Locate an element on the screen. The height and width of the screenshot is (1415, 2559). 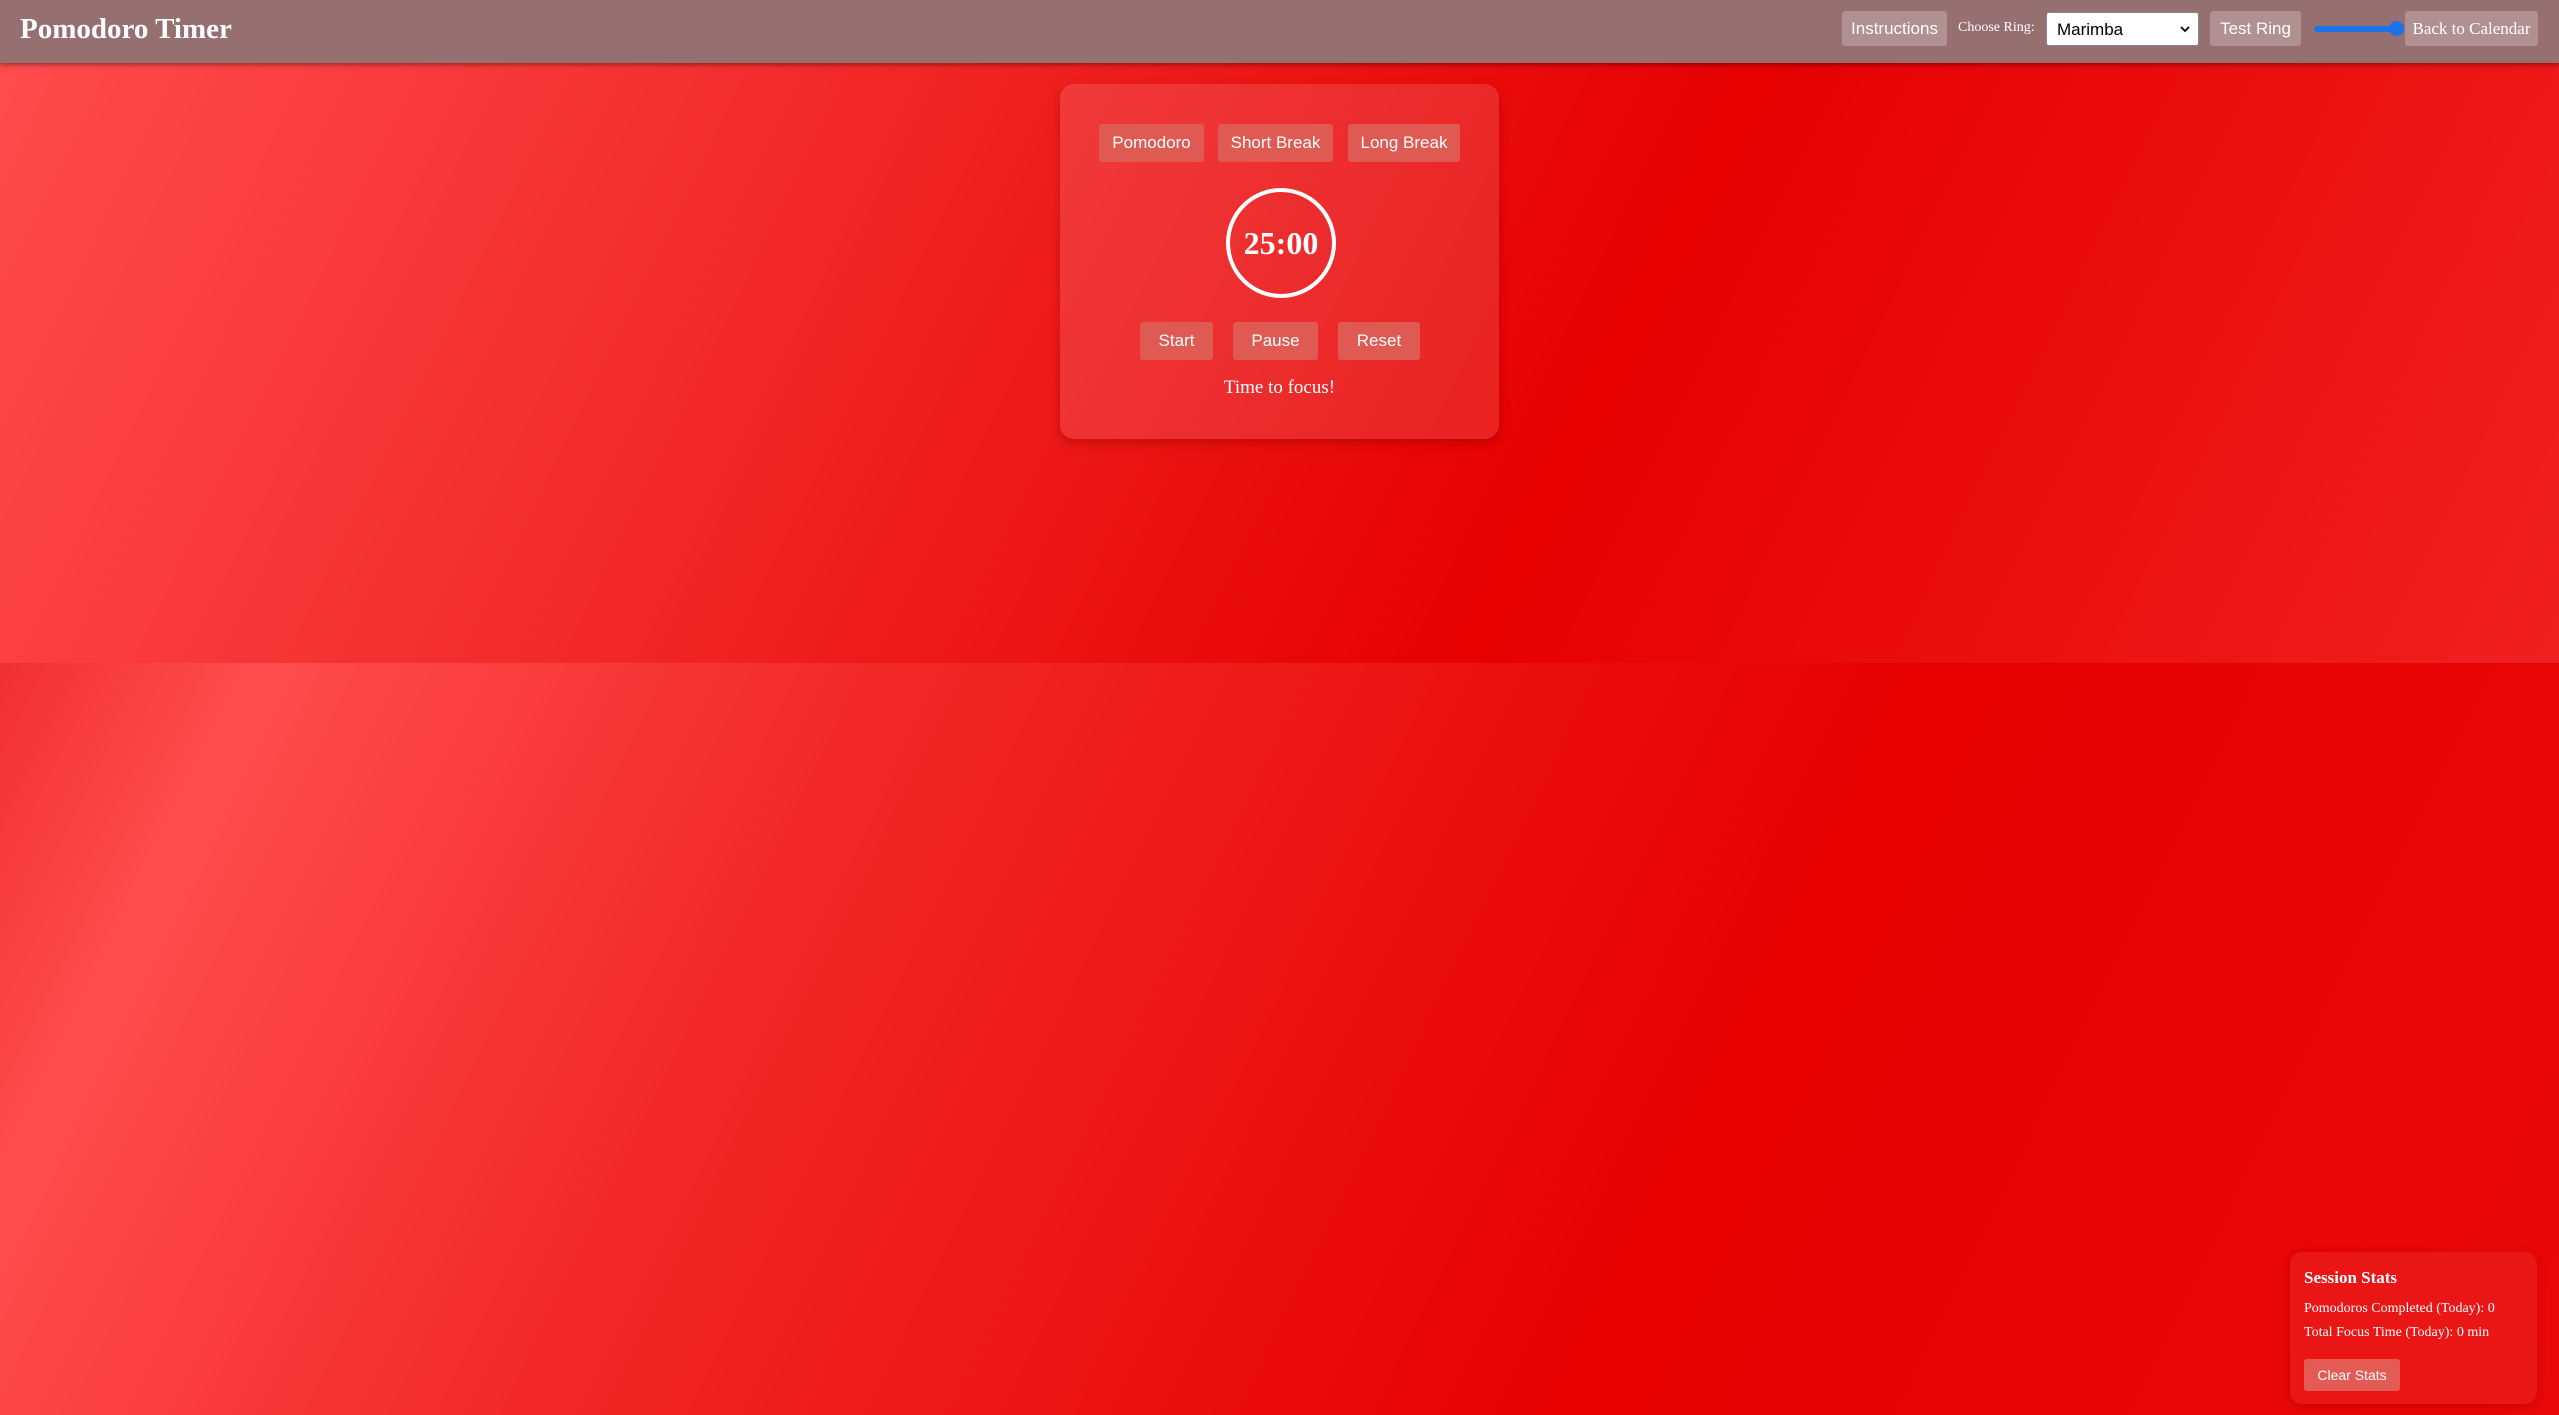
mode-long-break-button: Long Break is located at coordinates (1404, 143).